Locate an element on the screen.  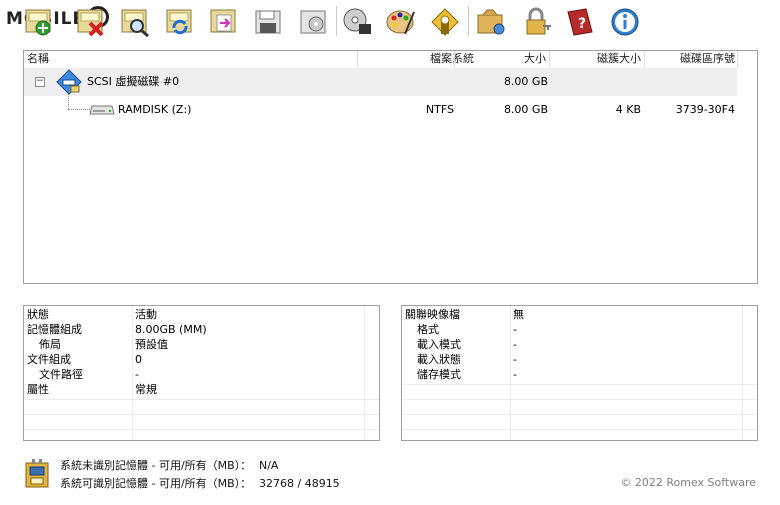
disk-name: SCSI 虛擬磁碟 #0 is located at coordinates (133, 81).